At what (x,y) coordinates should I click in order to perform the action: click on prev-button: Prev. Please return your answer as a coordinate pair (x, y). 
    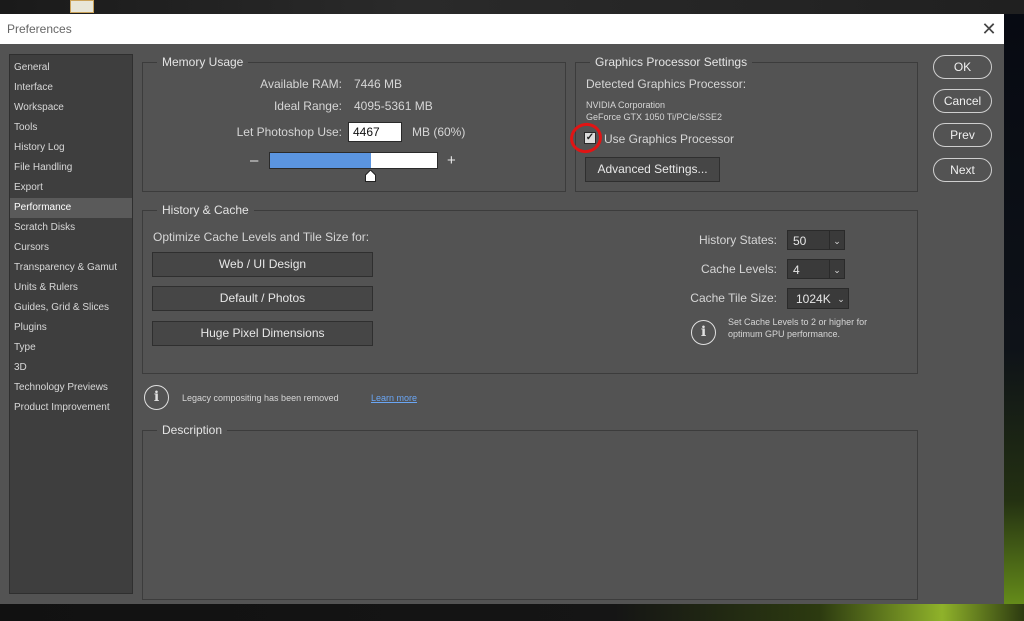
    Looking at the image, I should click on (962, 135).